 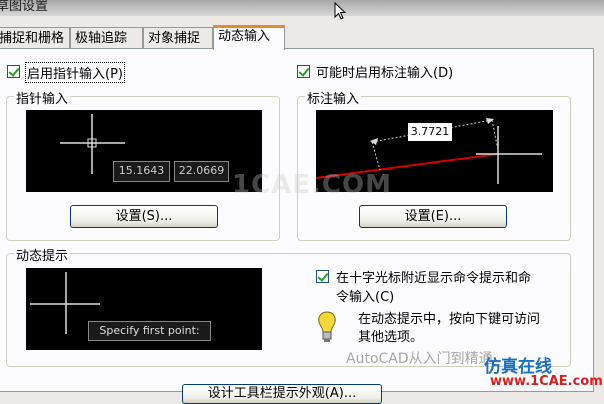 What do you see at coordinates (149, 331) in the screenshot?
I see `prompt-tooltip: Specify first point:` at bounding box center [149, 331].